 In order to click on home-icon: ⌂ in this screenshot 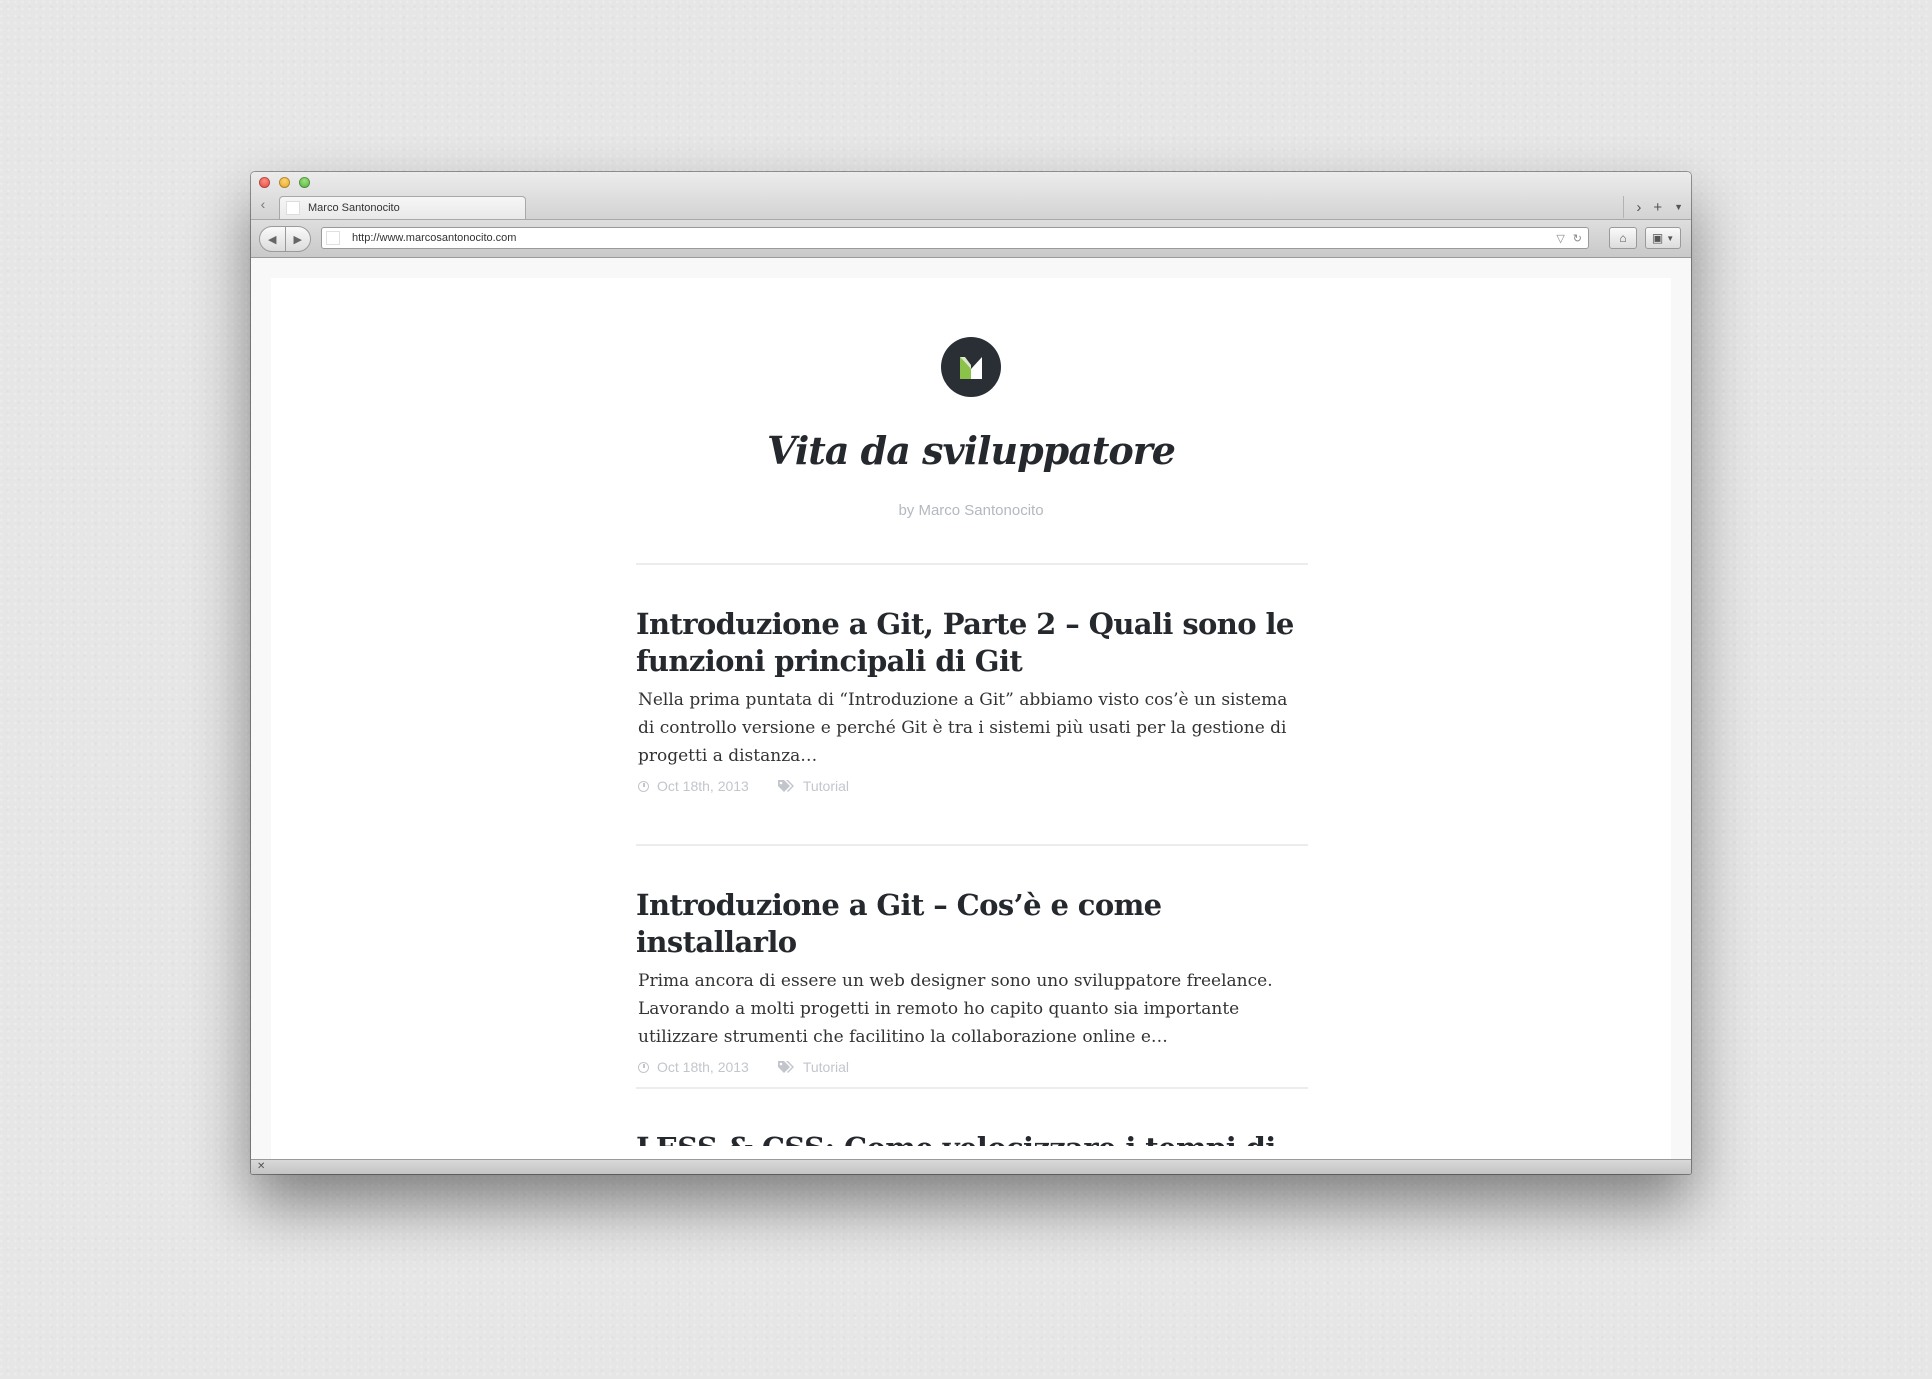, I will do `click(1623, 238)`.